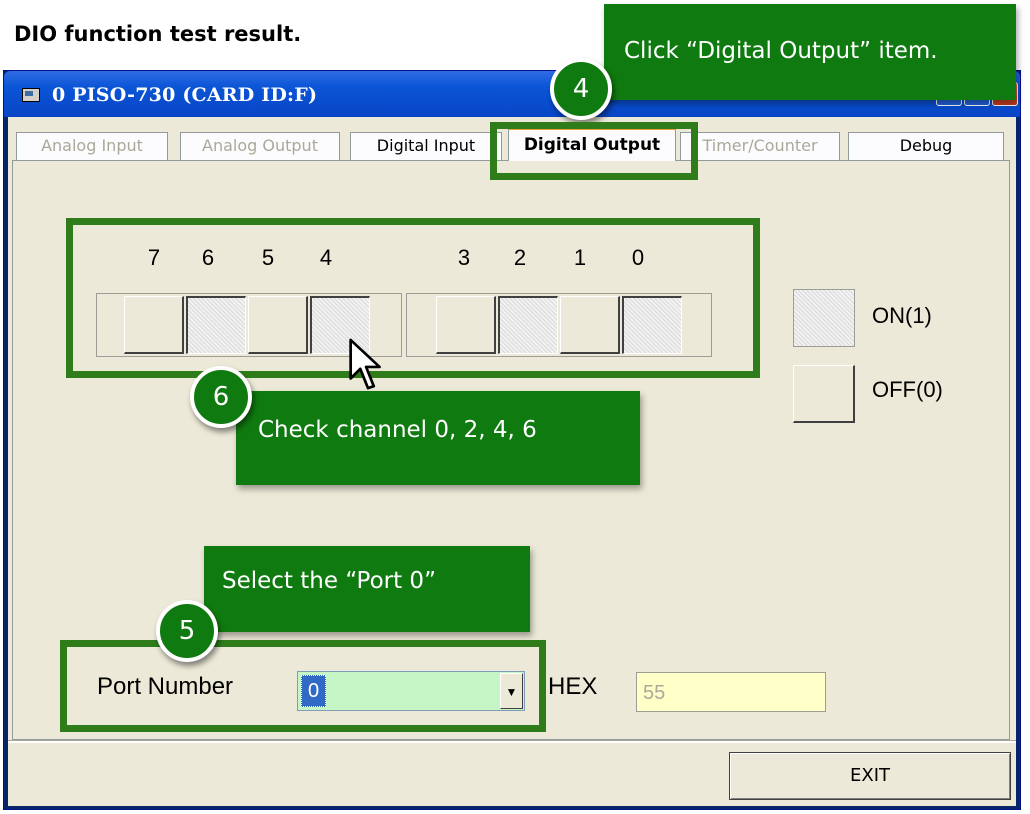 The width and height of the screenshot is (1030, 814). I want to click on callout-step-6: Check channel 0, 2, 4, 6, so click(438, 438).